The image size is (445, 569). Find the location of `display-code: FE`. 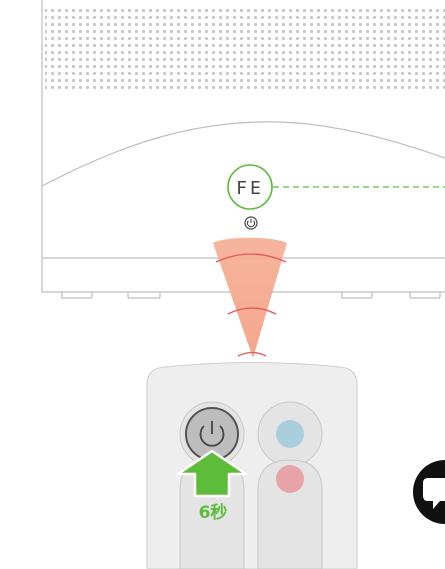

display-code: FE is located at coordinates (250, 188).